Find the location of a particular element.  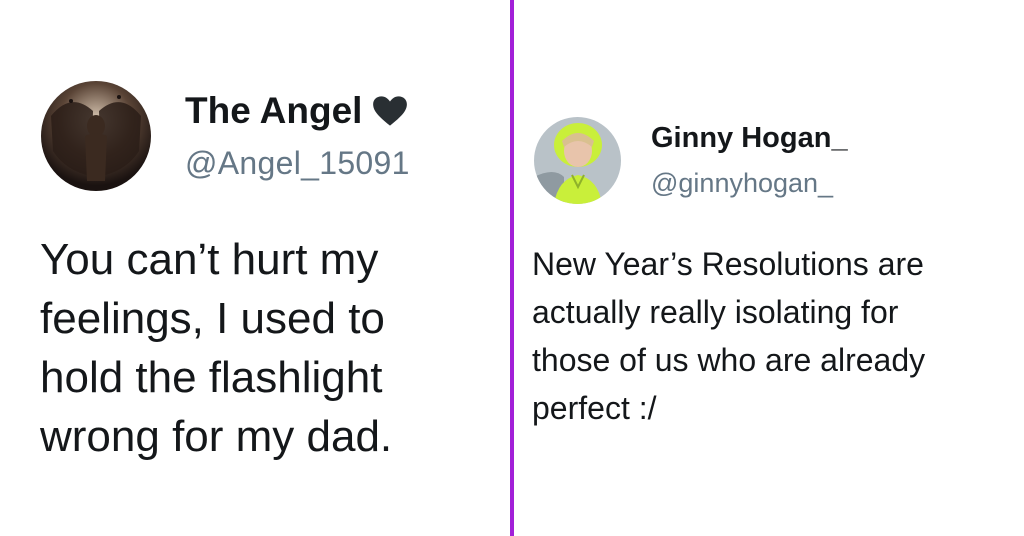

tweet-text-line: those of us who are already is located at coordinates (729, 360).